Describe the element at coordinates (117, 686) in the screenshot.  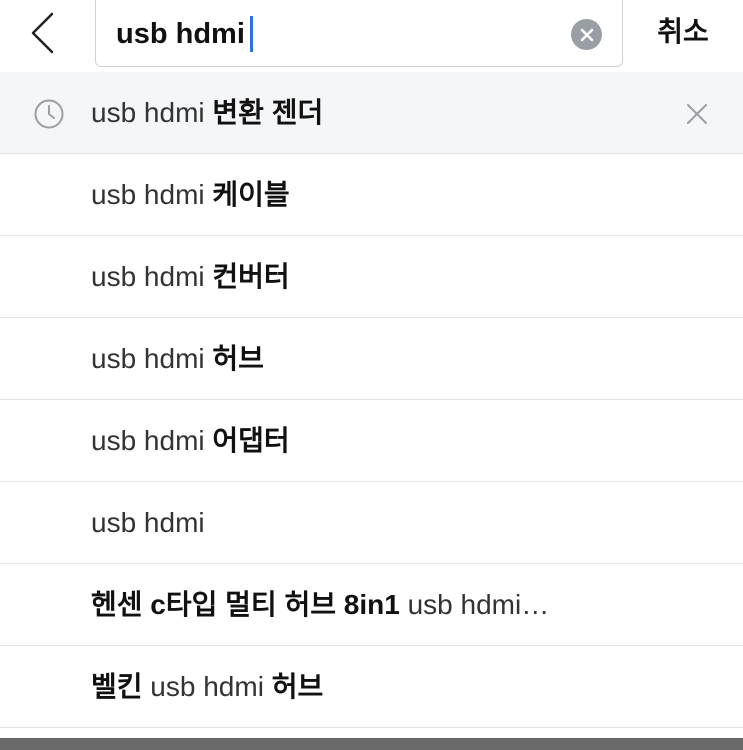
I see `brand-name: 벨킨` at that location.